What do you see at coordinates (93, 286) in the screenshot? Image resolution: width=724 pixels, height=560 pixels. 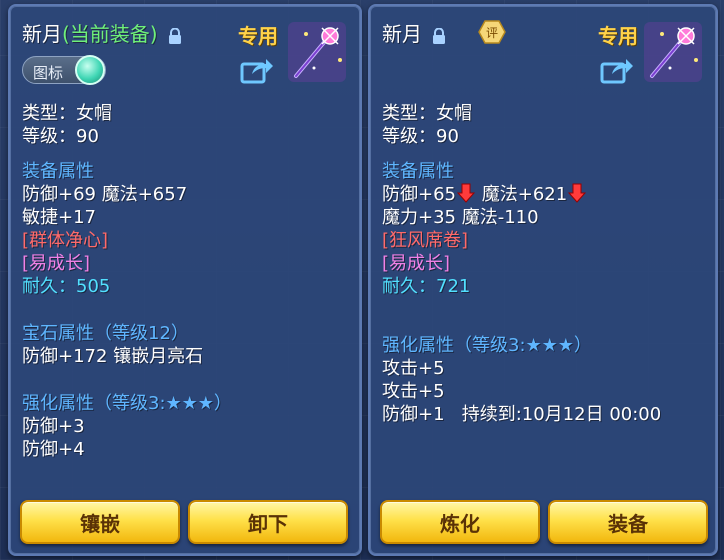 I see `durability-value: 505` at bounding box center [93, 286].